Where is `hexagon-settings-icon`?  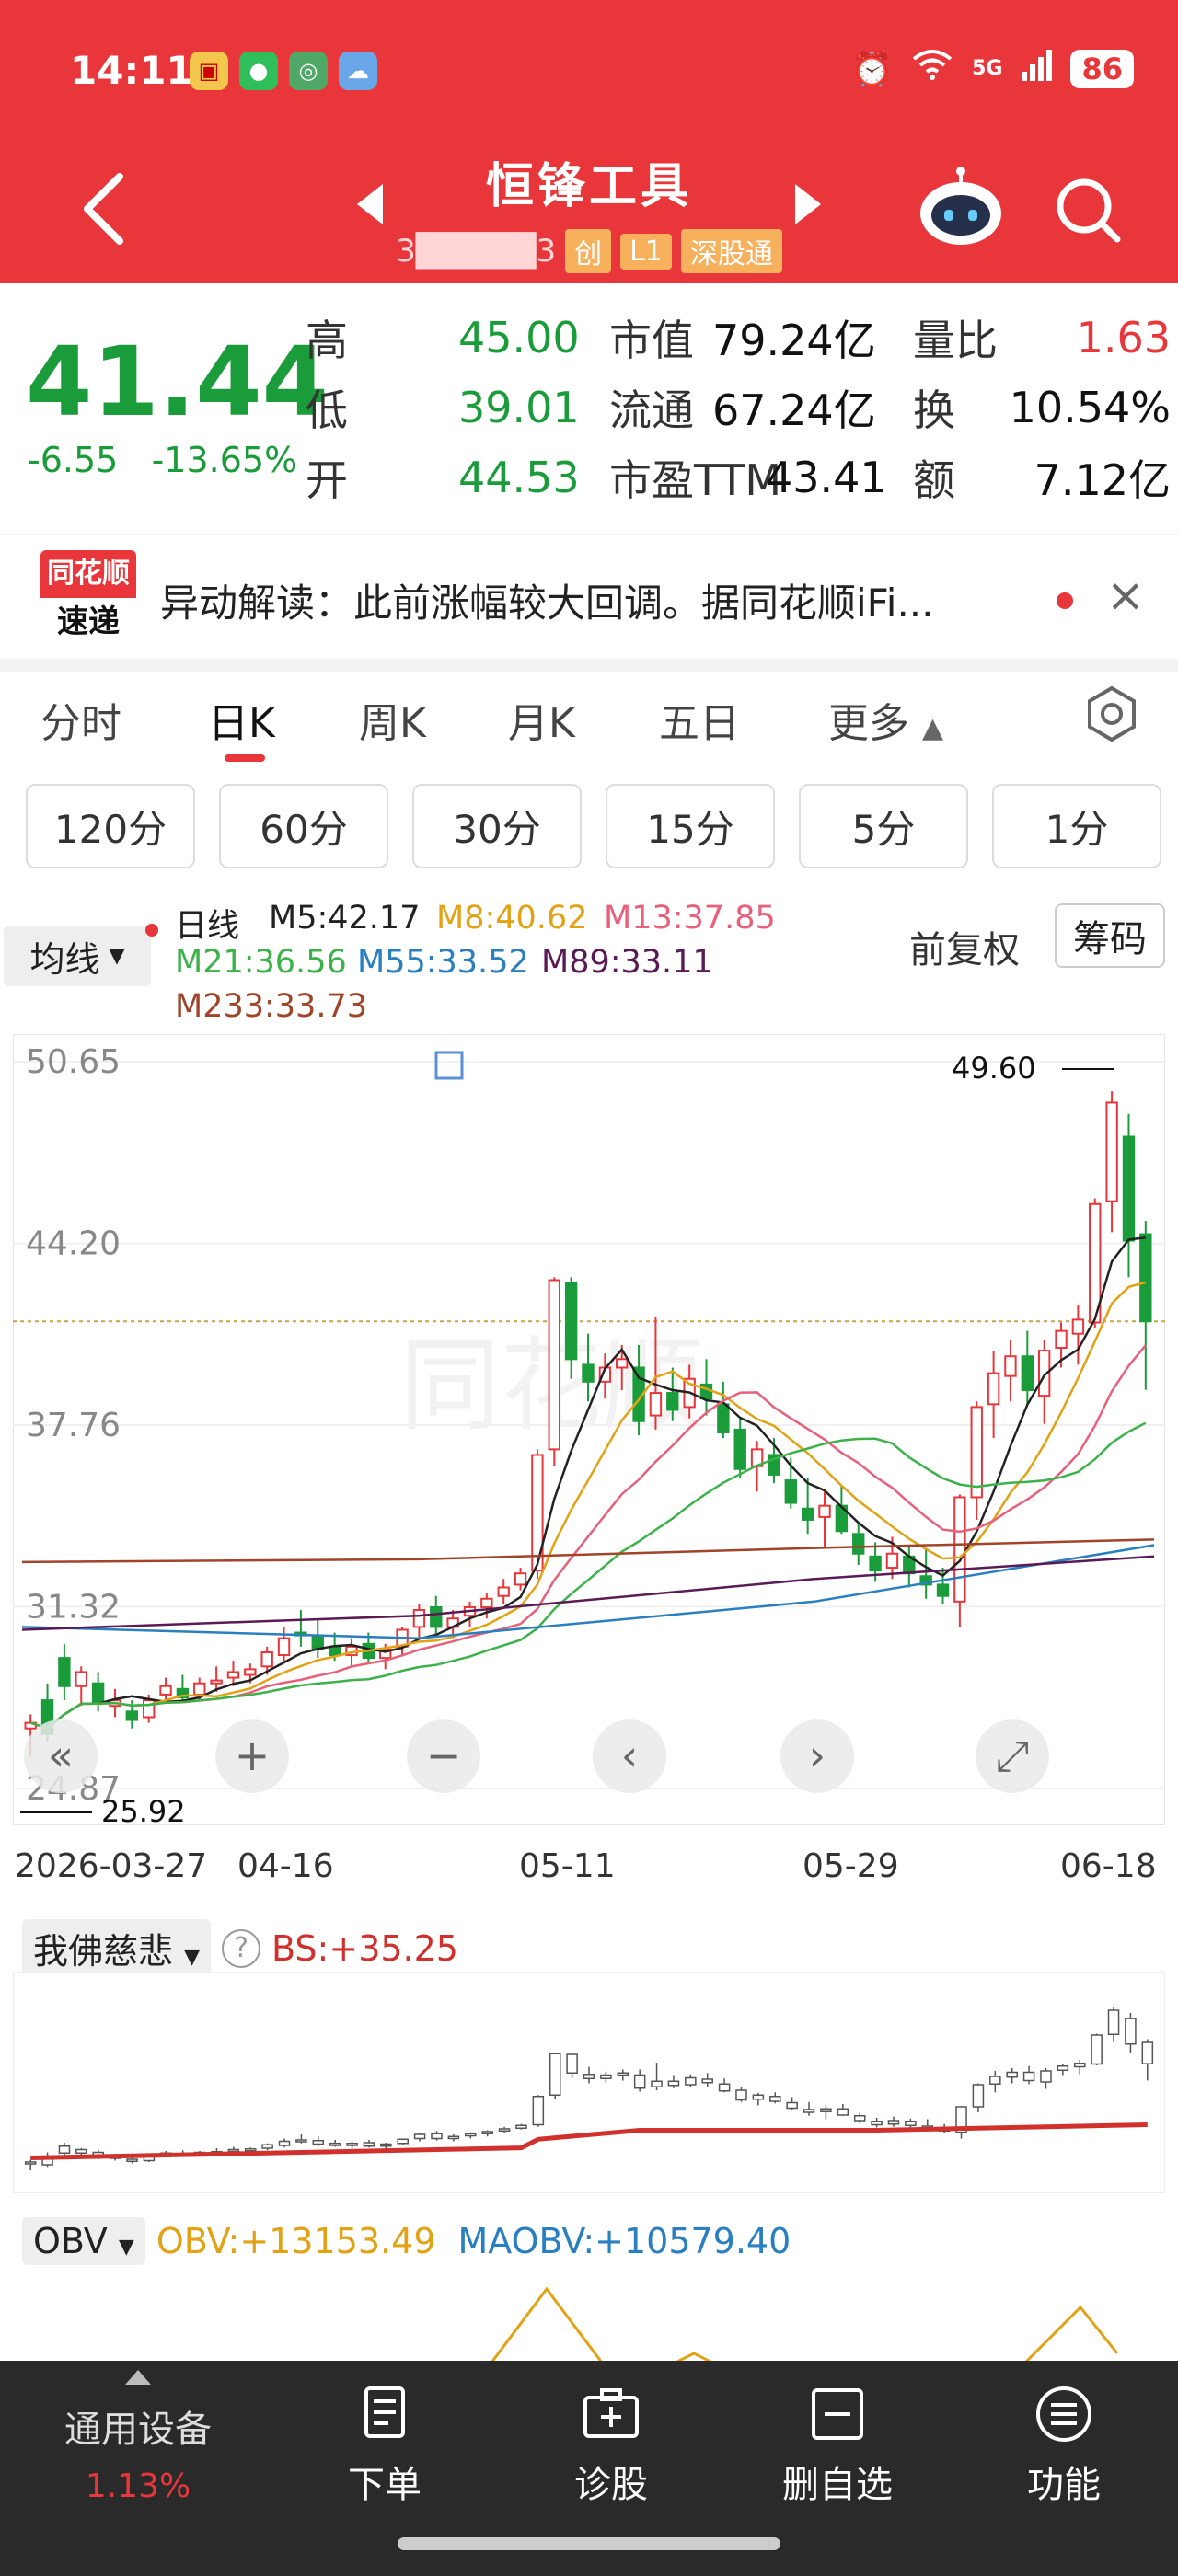 hexagon-settings-icon is located at coordinates (1112, 713).